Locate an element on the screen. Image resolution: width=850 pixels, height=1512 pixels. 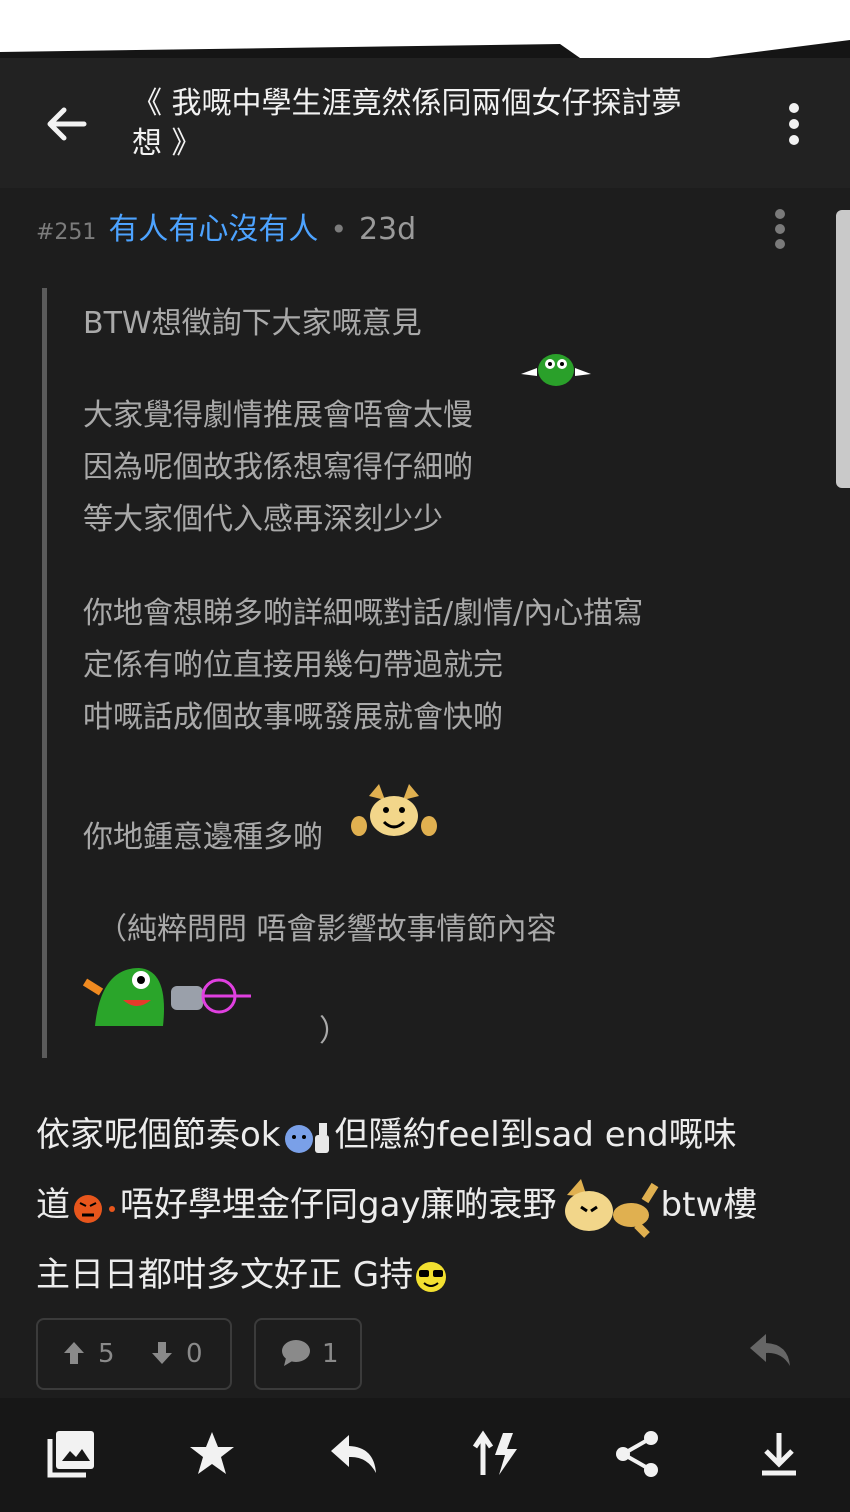
comments-button: 1 is located at coordinates (308, 1354).